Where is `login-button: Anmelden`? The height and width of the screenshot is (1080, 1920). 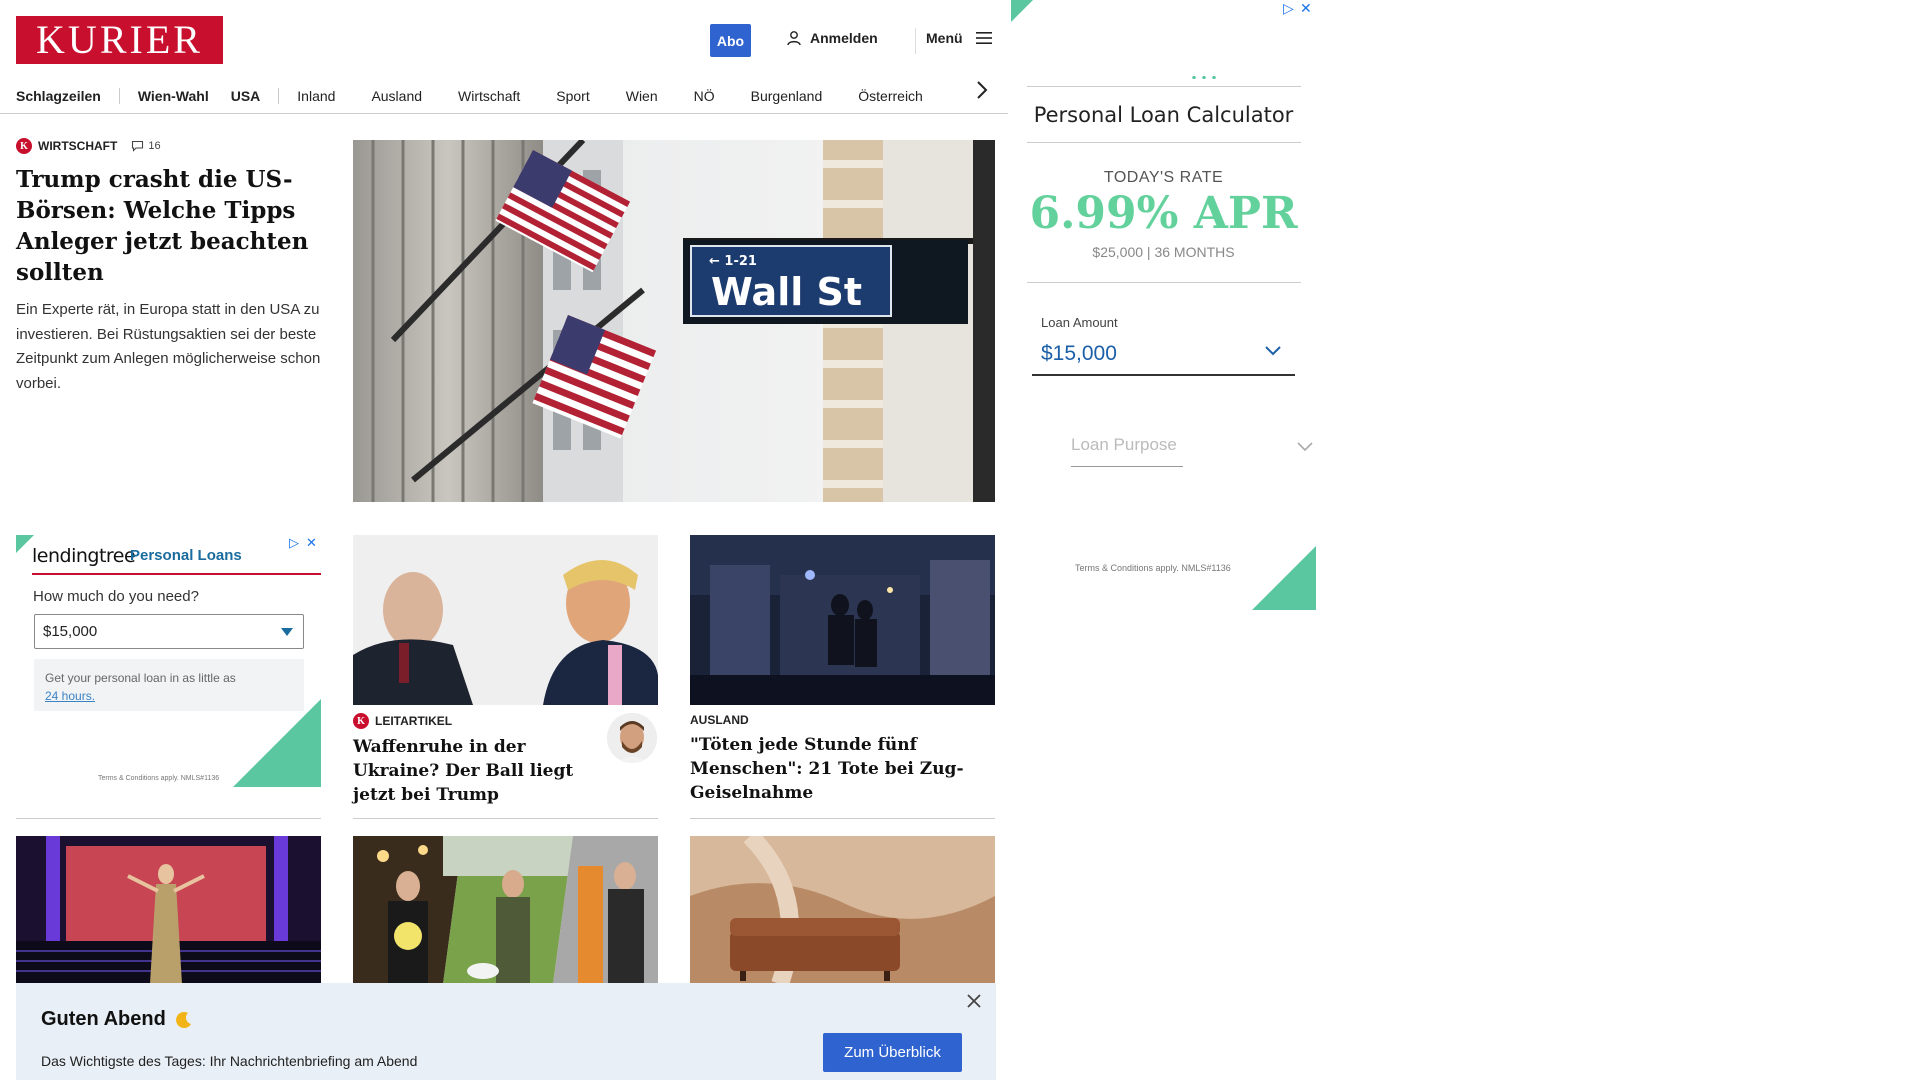
login-button: Anmelden is located at coordinates (832, 38).